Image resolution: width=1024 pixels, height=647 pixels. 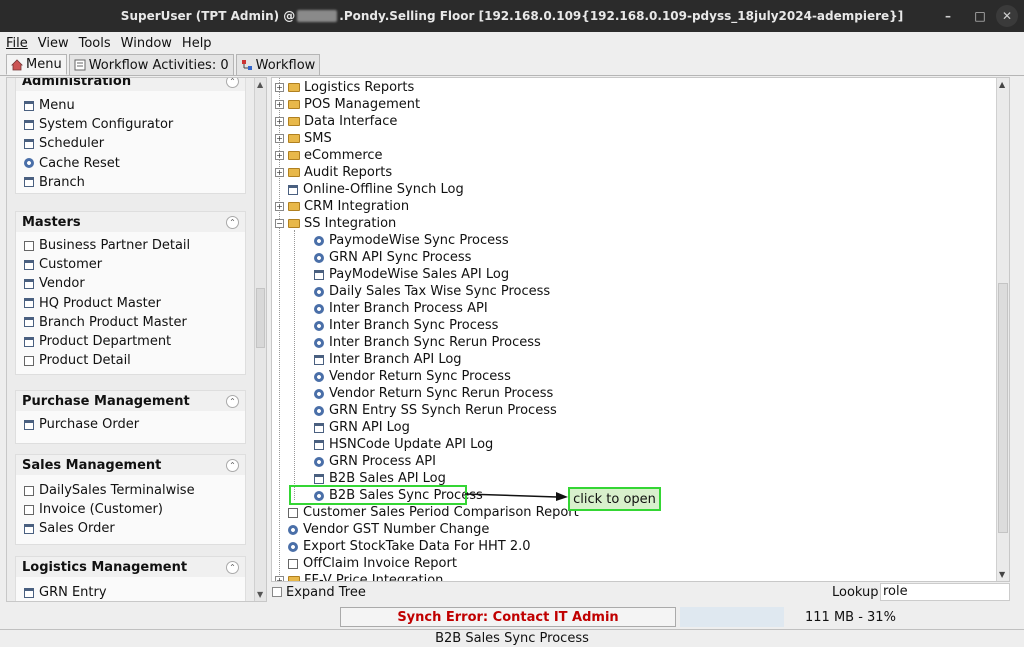 What do you see at coordinates (130, 182) in the screenshot?
I see `sidebar-item: Branch` at bounding box center [130, 182].